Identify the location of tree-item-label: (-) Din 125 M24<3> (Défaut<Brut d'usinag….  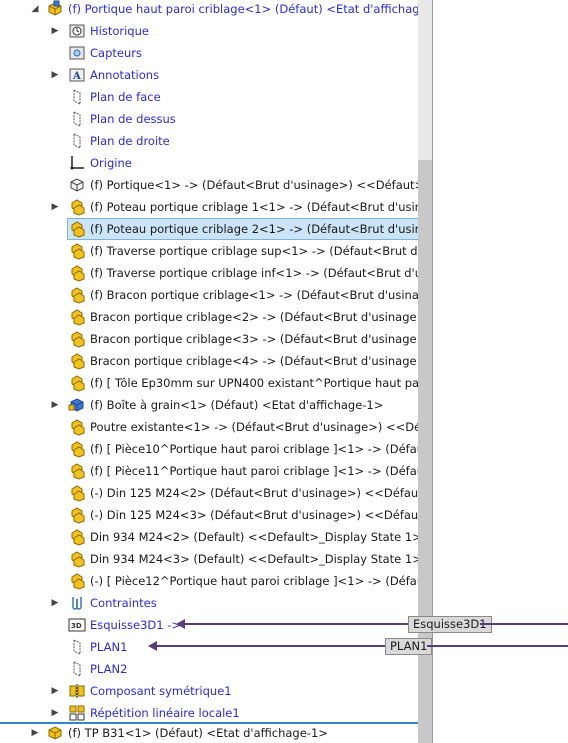
(254, 515).